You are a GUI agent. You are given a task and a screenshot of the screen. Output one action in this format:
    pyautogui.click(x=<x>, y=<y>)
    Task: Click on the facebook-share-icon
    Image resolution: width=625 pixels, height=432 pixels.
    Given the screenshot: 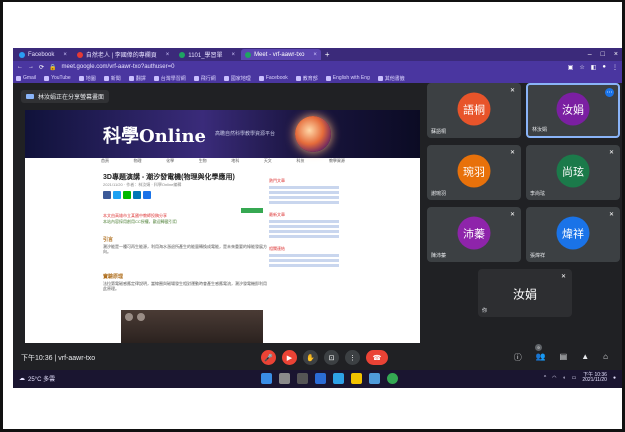 What is the action you would take?
    pyautogui.click(x=107, y=195)
    